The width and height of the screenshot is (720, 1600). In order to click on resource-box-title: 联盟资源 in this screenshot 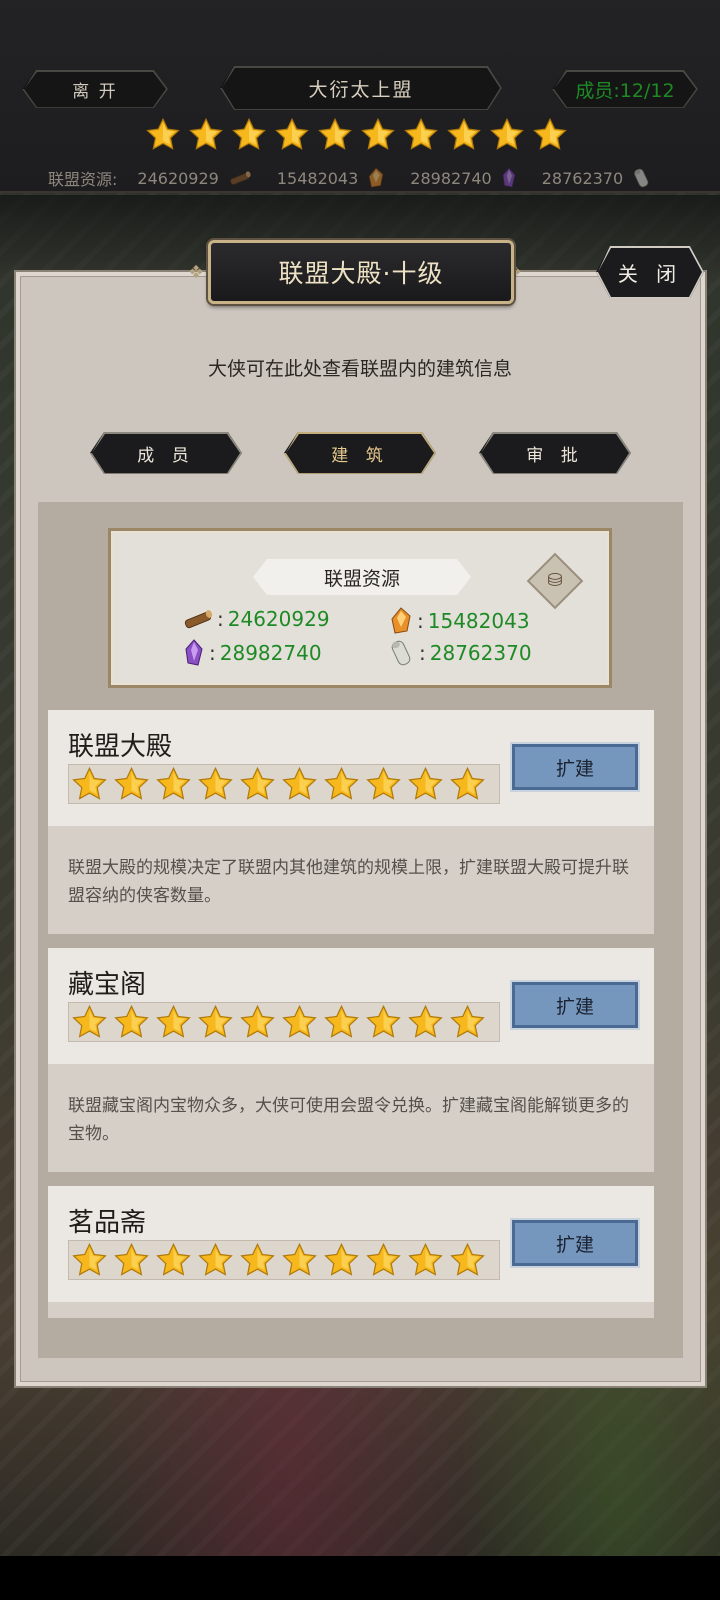, I will do `click(362, 577)`.